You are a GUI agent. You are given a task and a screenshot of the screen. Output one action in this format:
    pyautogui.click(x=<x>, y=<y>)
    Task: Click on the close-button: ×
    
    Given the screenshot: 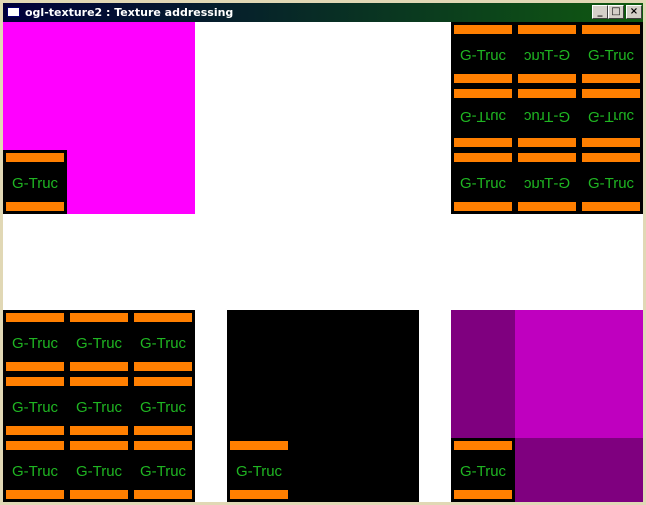 What is the action you would take?
    pyautogui.click(x=634, y=12)
    